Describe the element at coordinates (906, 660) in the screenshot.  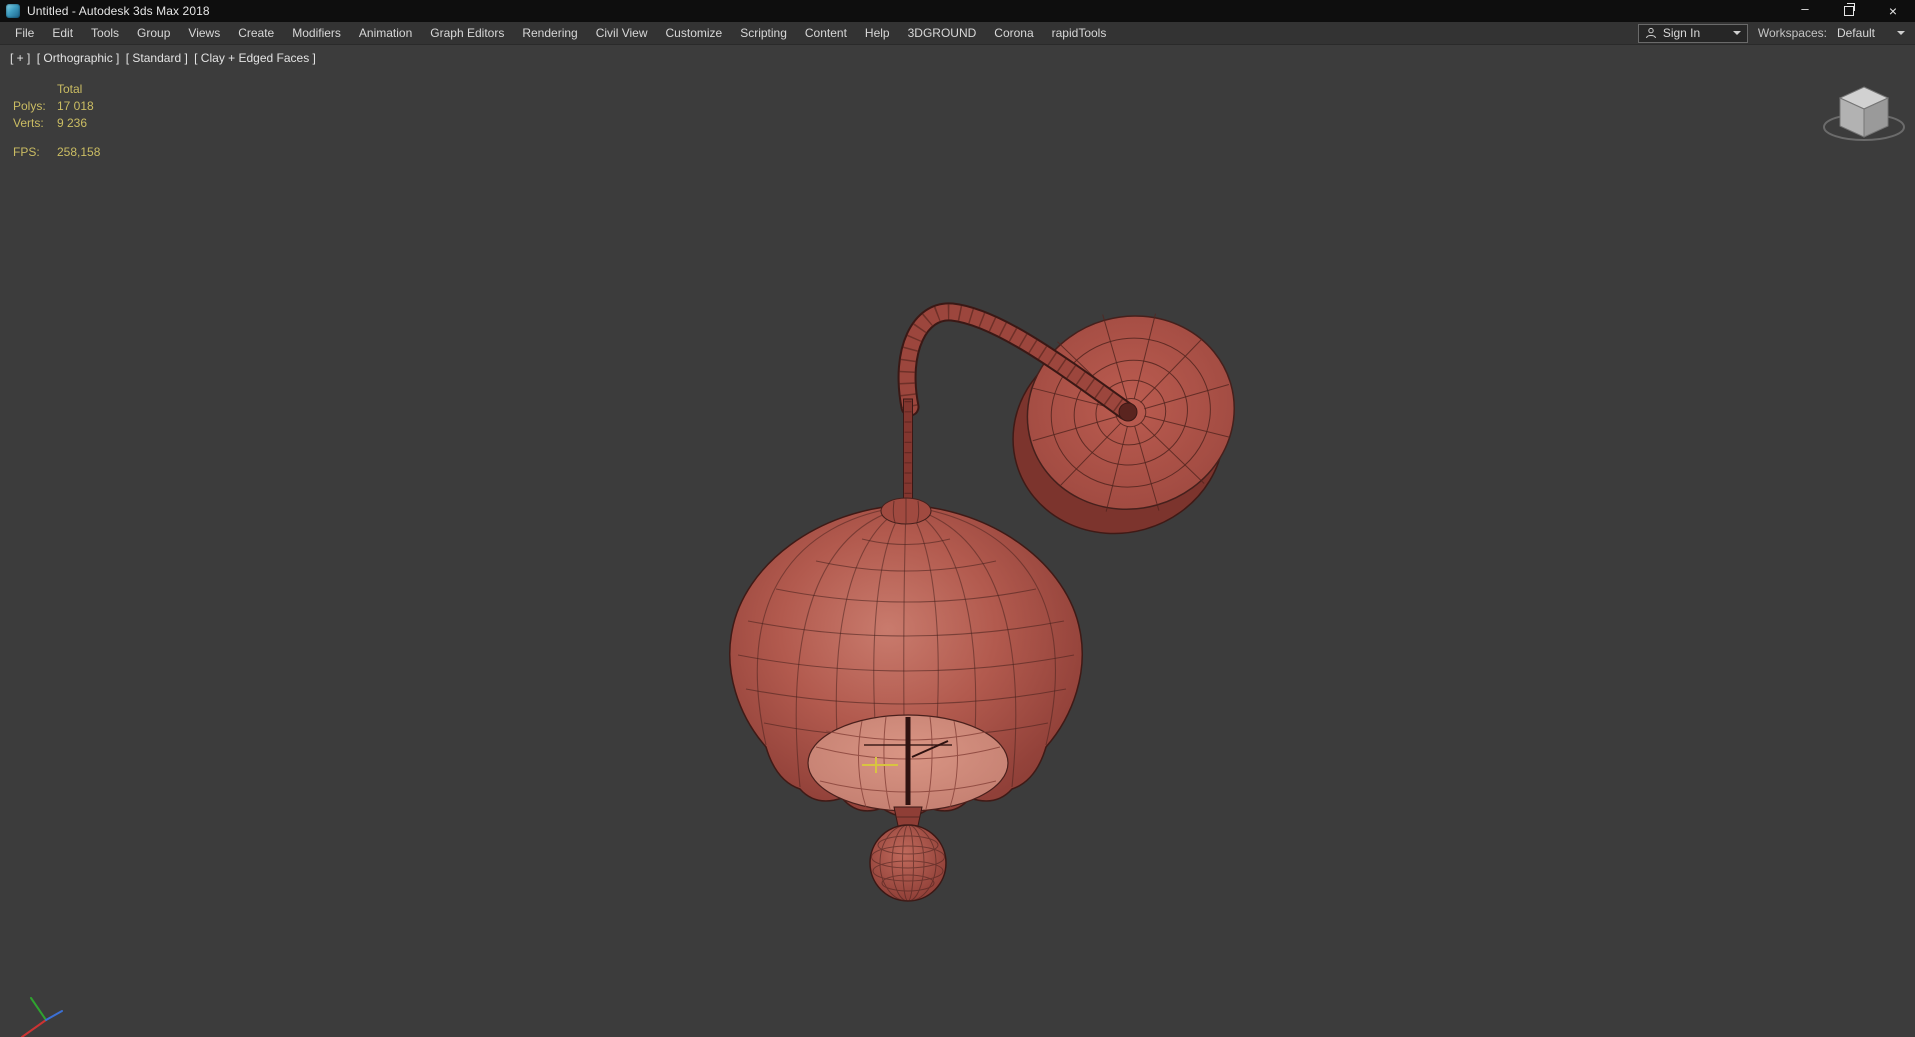
I see `lamp-shade` at that location.